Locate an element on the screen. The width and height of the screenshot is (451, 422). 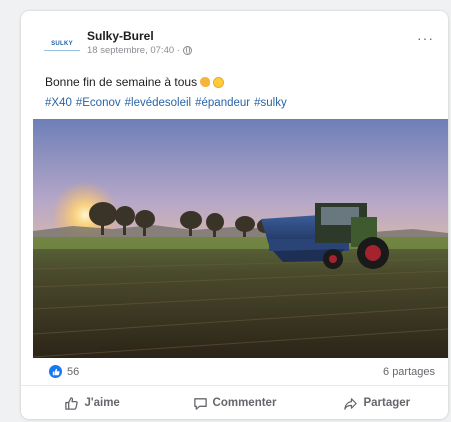
avatar-underline is located at coordinates (62, 50).